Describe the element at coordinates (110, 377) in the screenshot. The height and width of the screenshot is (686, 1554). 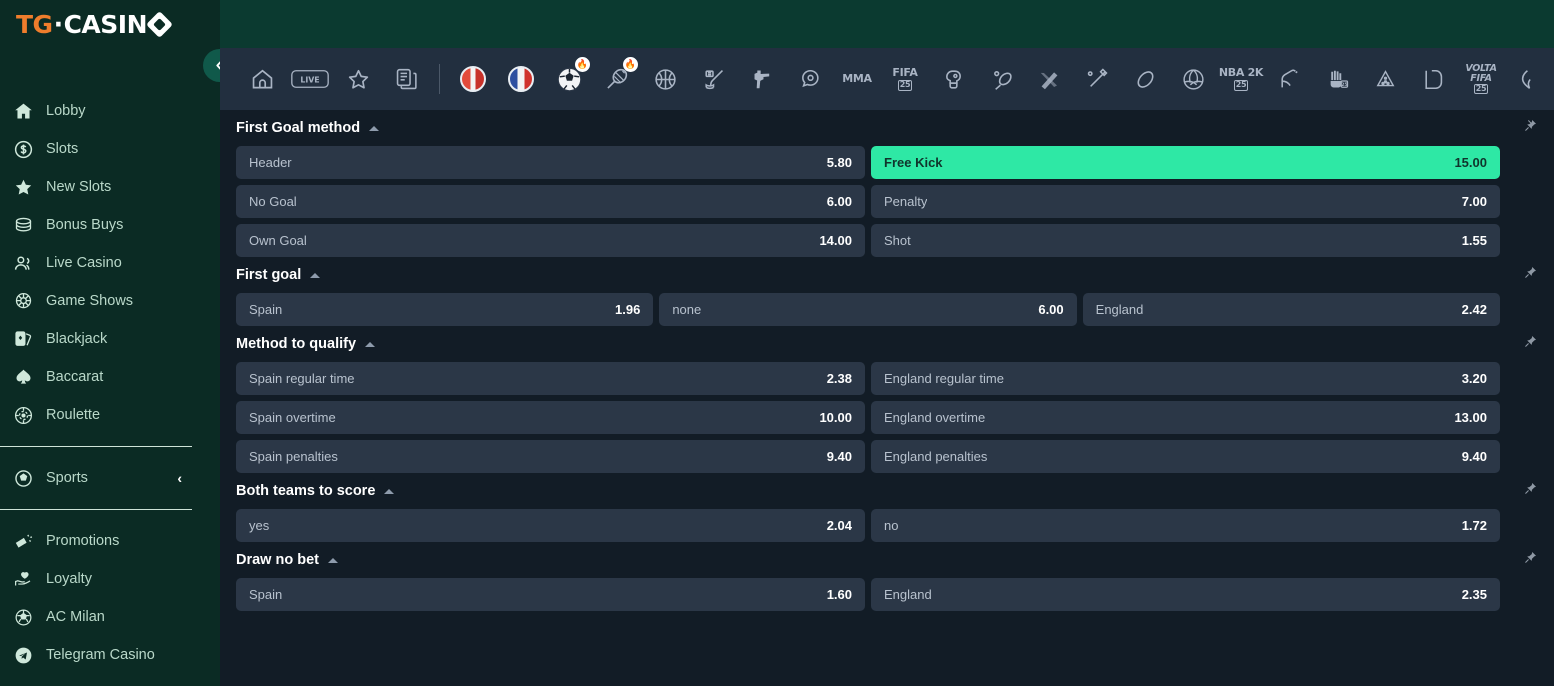
I see `sidebar-item-baccarat: Baccarat` at that location.